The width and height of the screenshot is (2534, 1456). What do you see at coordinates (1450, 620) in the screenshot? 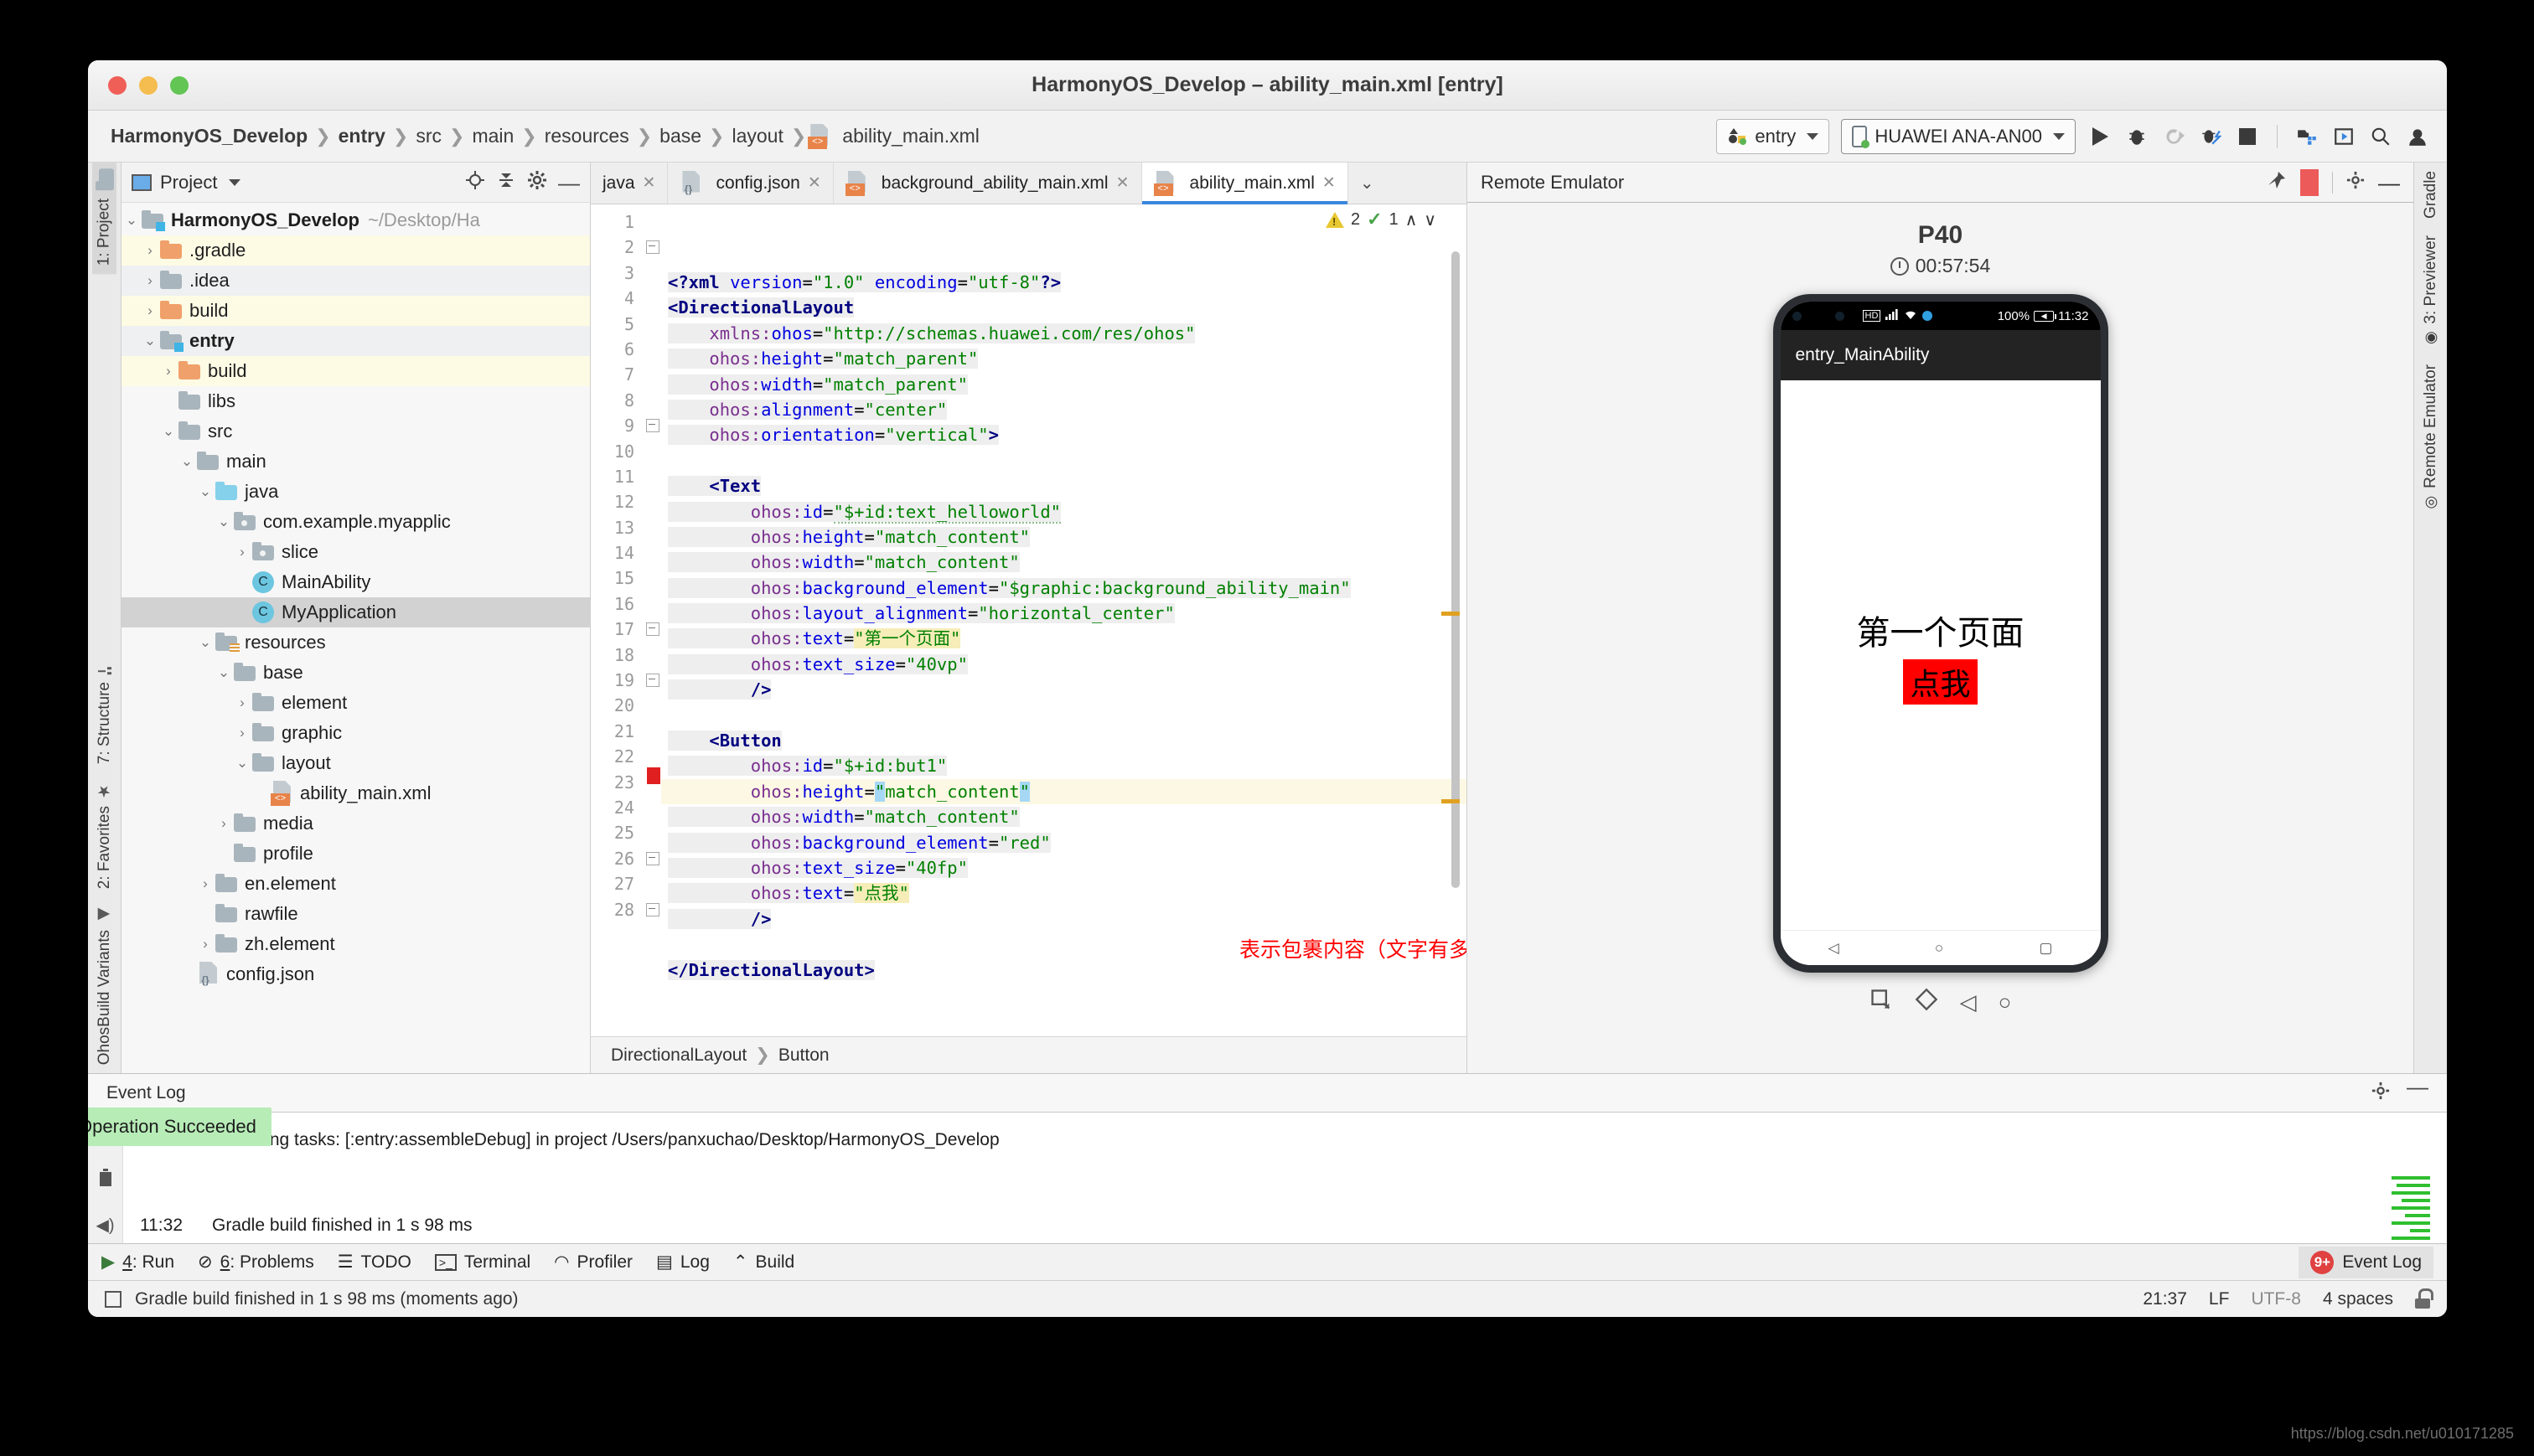
I see `editor-scrollbar` at bounding box center [1450, 620].